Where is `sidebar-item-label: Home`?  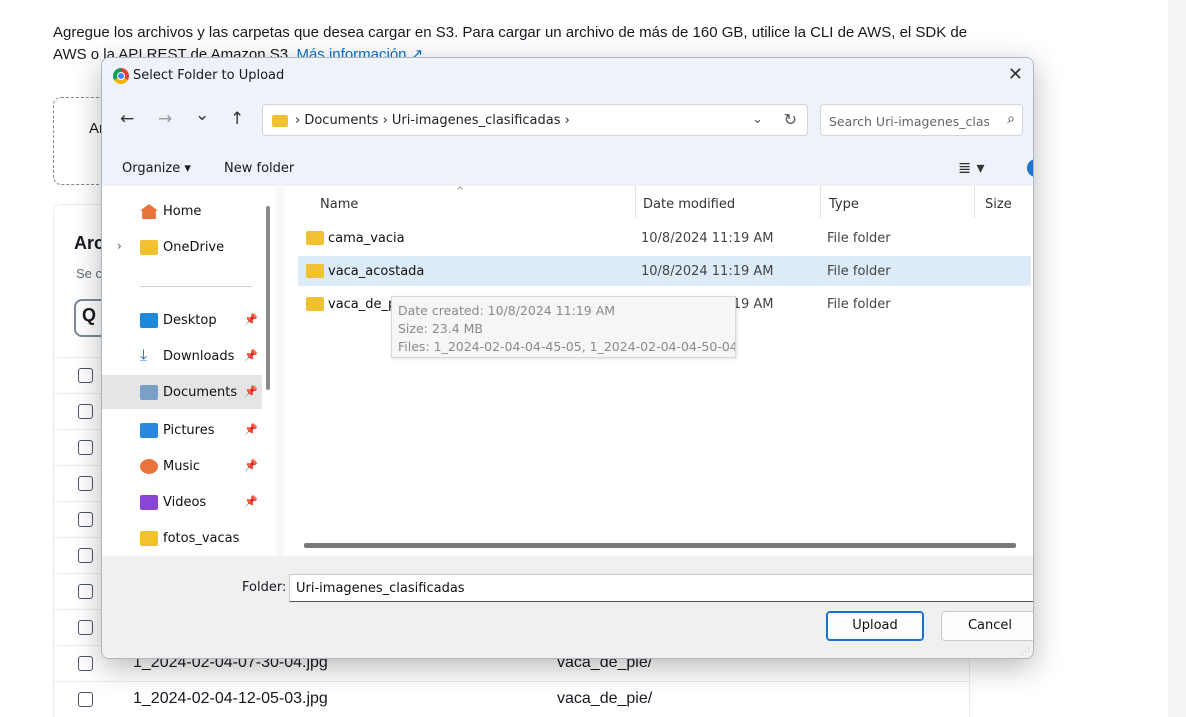 sidebar-item-label: Home is located at coordinates (182, 211).